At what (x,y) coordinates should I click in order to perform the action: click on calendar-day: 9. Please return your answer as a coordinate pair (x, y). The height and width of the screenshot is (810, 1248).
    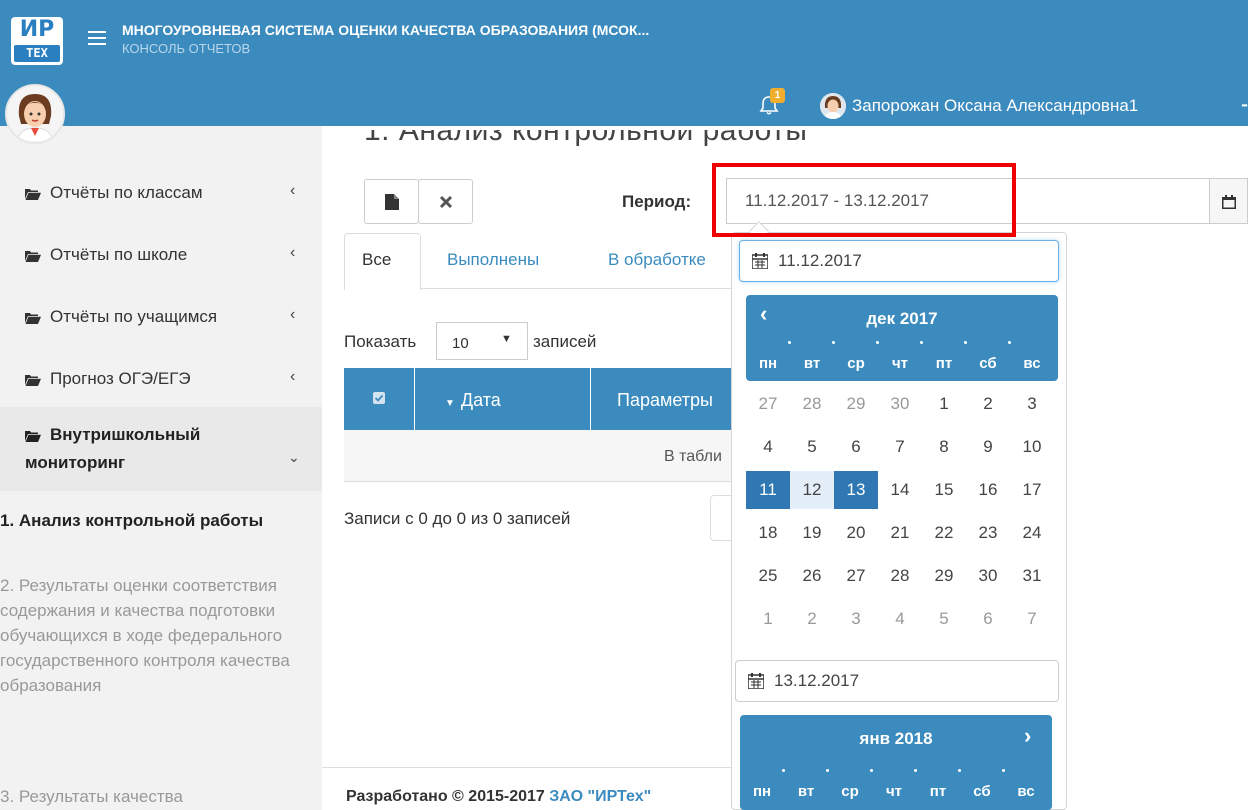
    Looking at the image, I should click on (988, 447).